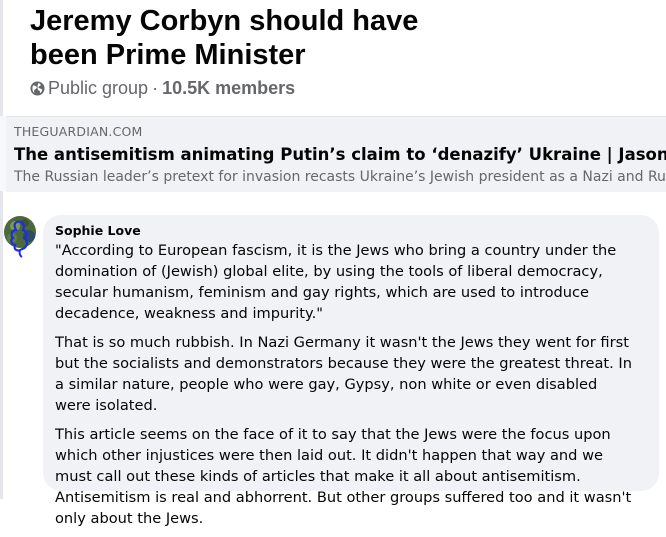  I want to click on group-meta: Public group · 10.5K members, so click(162, 88).